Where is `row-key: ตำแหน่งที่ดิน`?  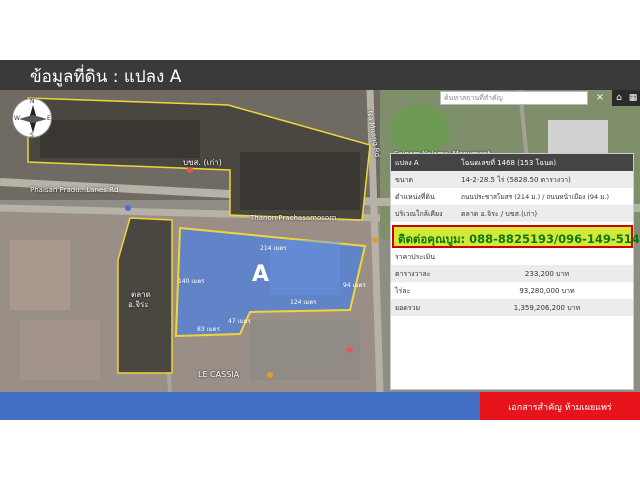 row-key: ตำแหน่งที่ดิน is located at coordinates (415, 197).